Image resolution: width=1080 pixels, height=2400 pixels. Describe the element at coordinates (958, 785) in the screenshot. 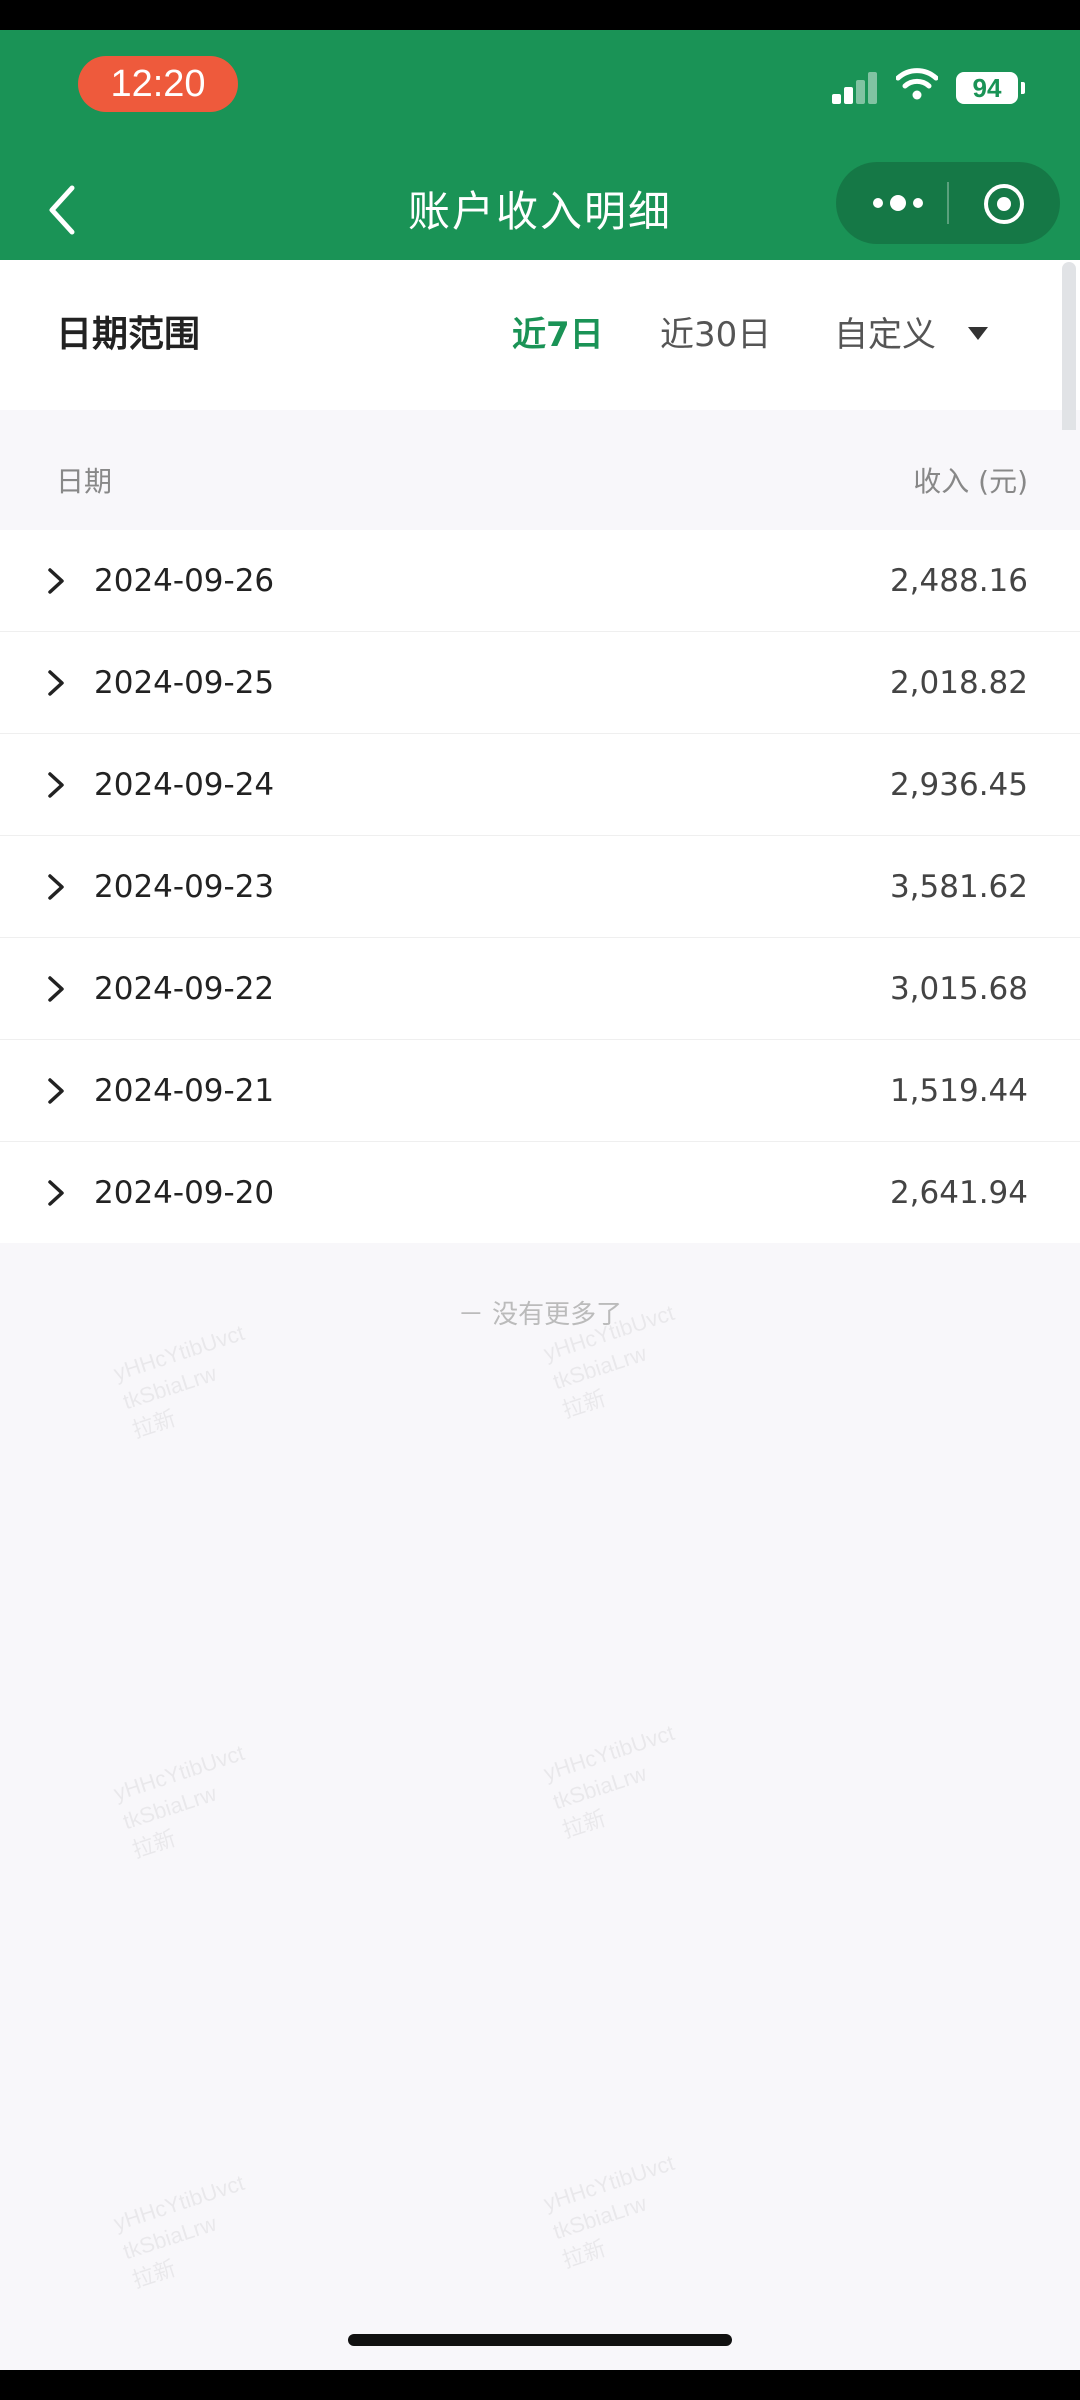

I see `row-amount: 2,936.45` at that location.